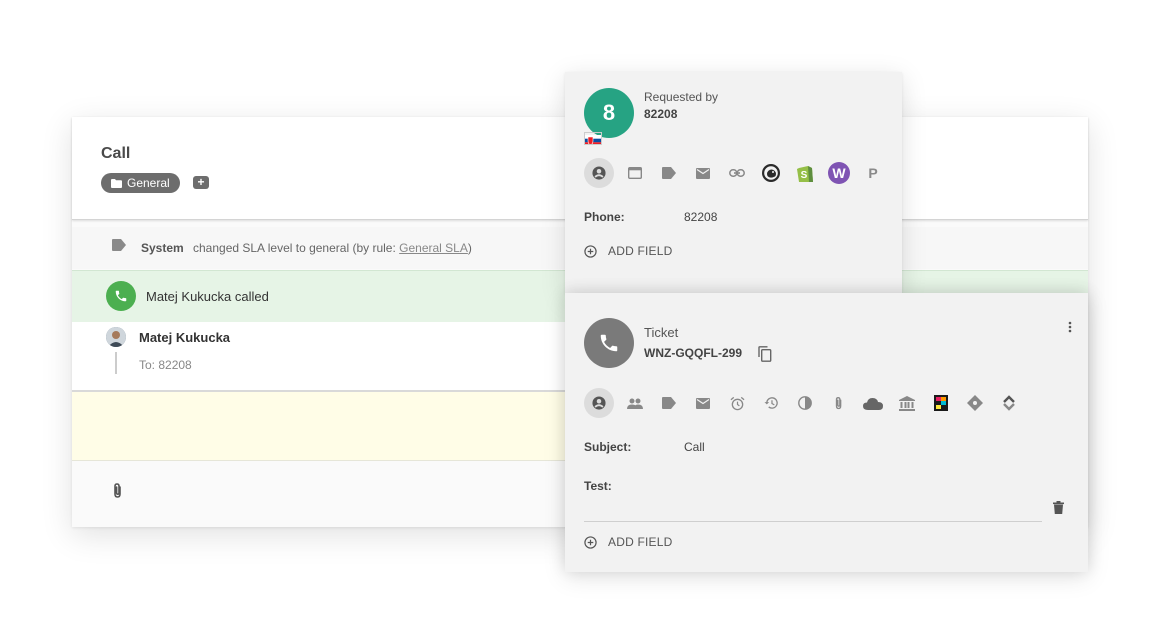  What do you see at coordinates (185, 337) in the screenshot?
I see `message-author: Matej Kukucka` at bounding box center [185, 337].